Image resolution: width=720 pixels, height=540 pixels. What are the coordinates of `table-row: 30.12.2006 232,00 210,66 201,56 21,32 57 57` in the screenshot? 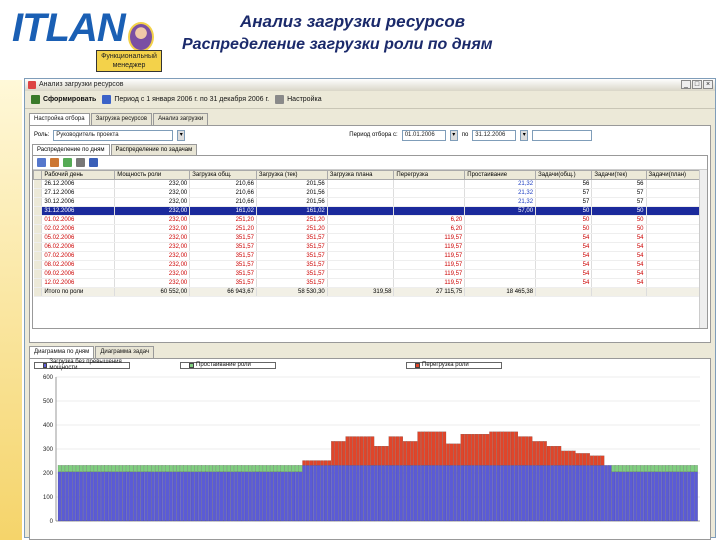 It's located at (370, 202).